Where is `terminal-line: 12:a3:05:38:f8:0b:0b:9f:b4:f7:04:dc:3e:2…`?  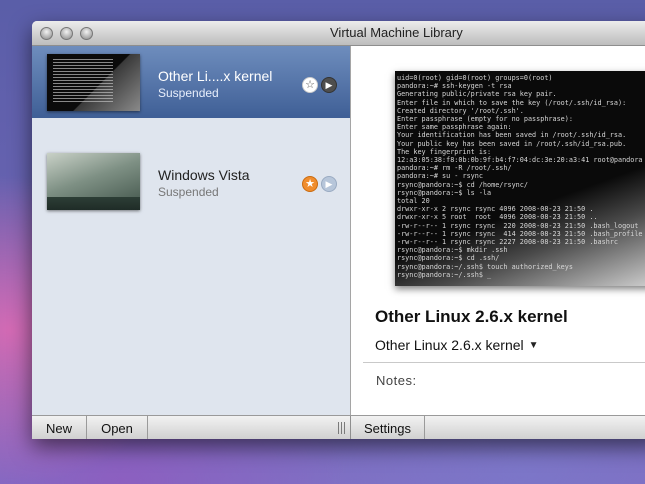 terminal-line: 12:a3:05:38:f8:0b:0b:9f:b4:f7:04:dc:3e:2… is located at coordinates (520, 160).